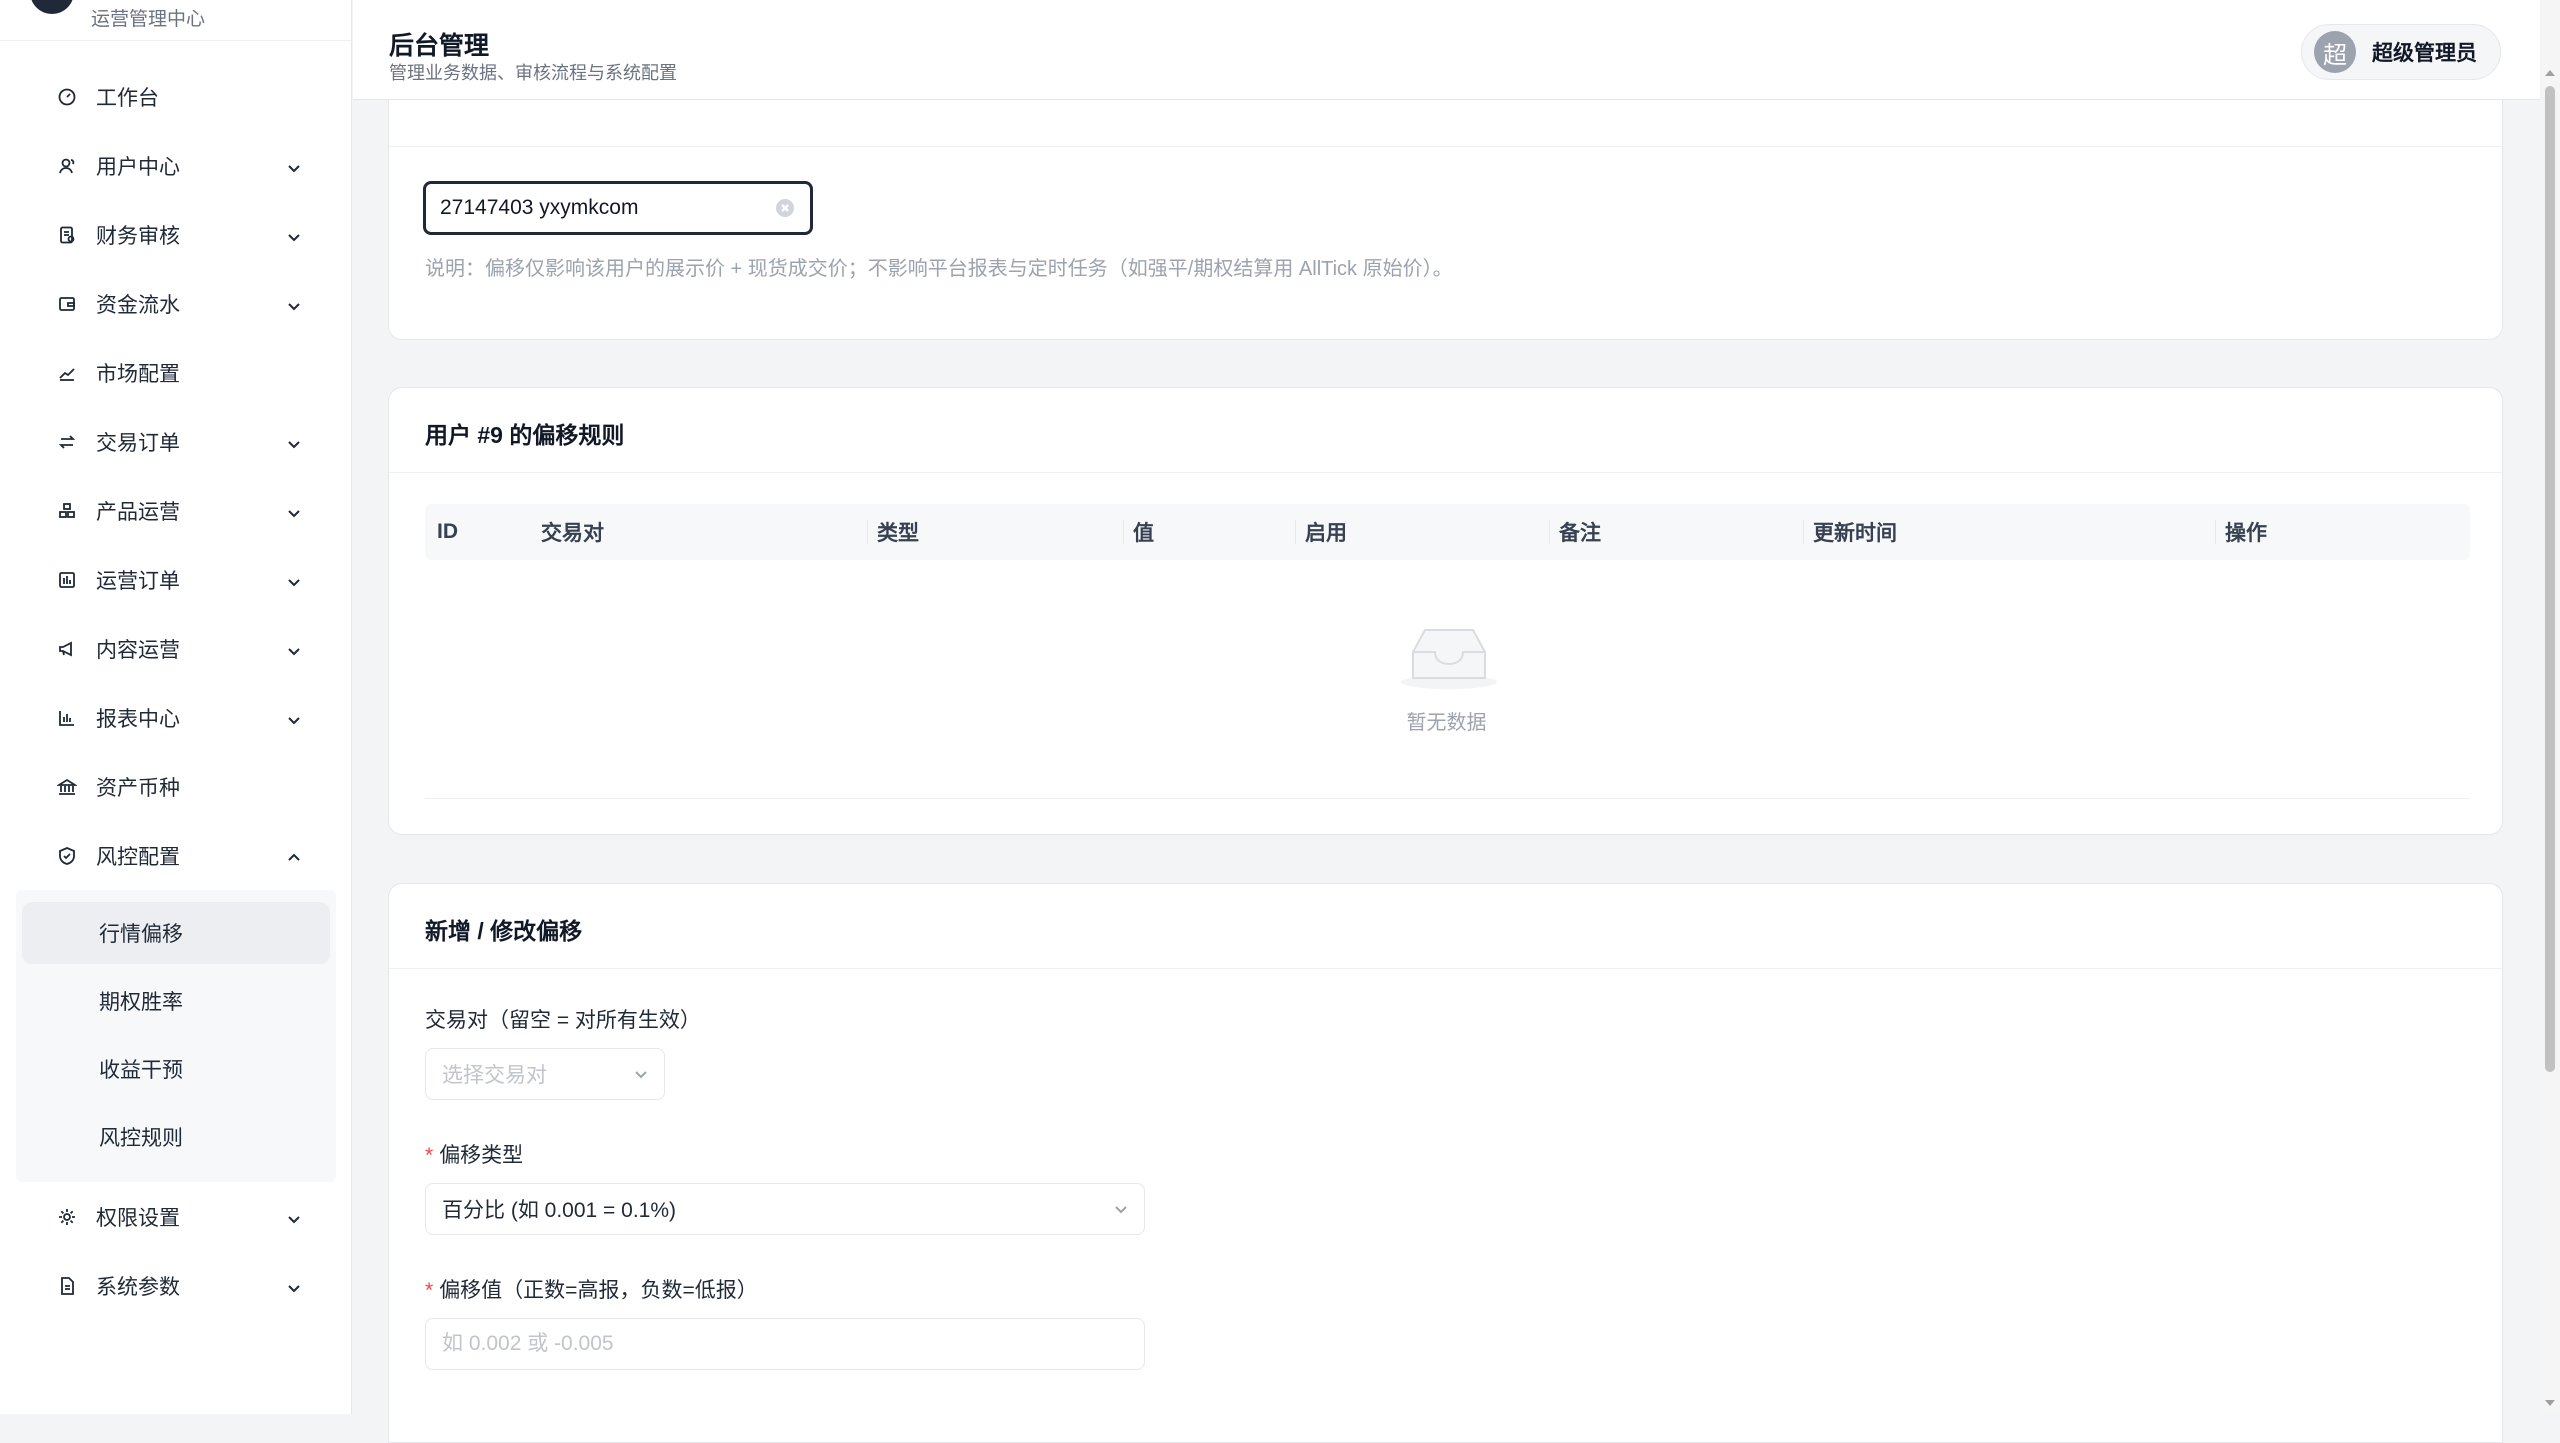 The height and width of the screenshot is (1443, 2560). Describe the element at coordinates (572, 533) in the screenshot. I see `column-header-pair: 交易对` at that location.